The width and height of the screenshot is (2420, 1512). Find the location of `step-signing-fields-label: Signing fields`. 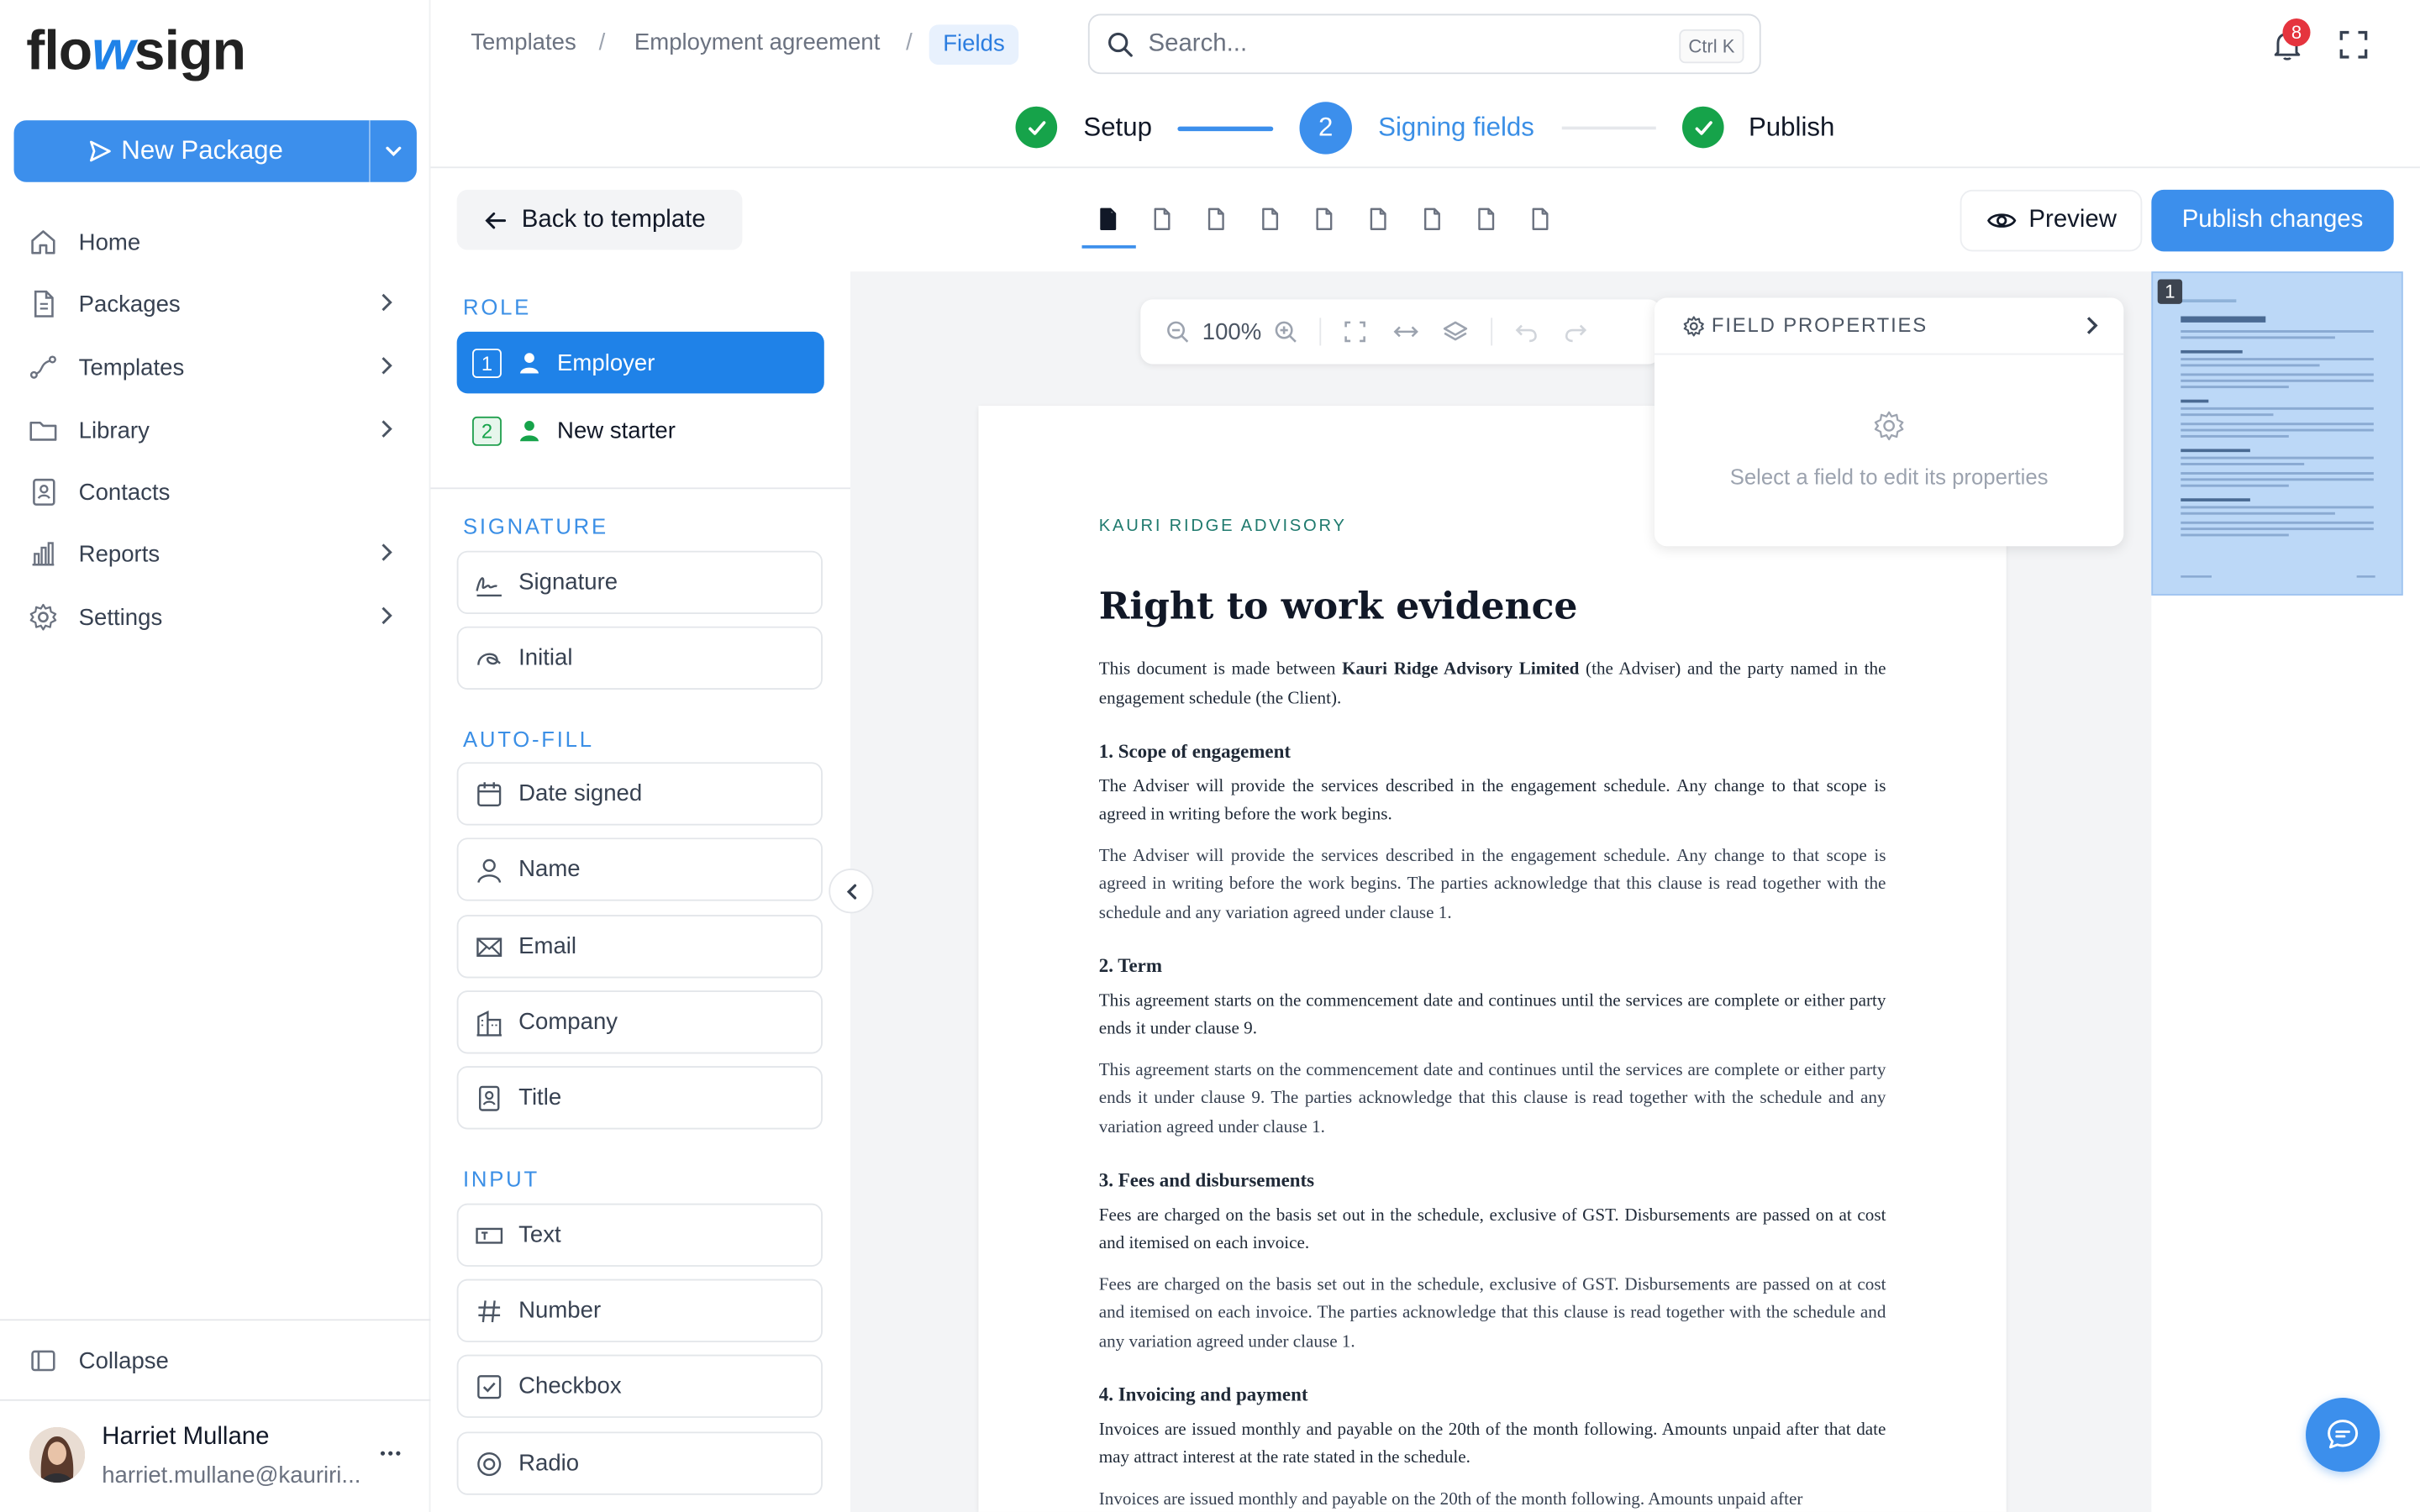

step-signing-fields-label: Signing fields is located at coordinates (1456, 128).